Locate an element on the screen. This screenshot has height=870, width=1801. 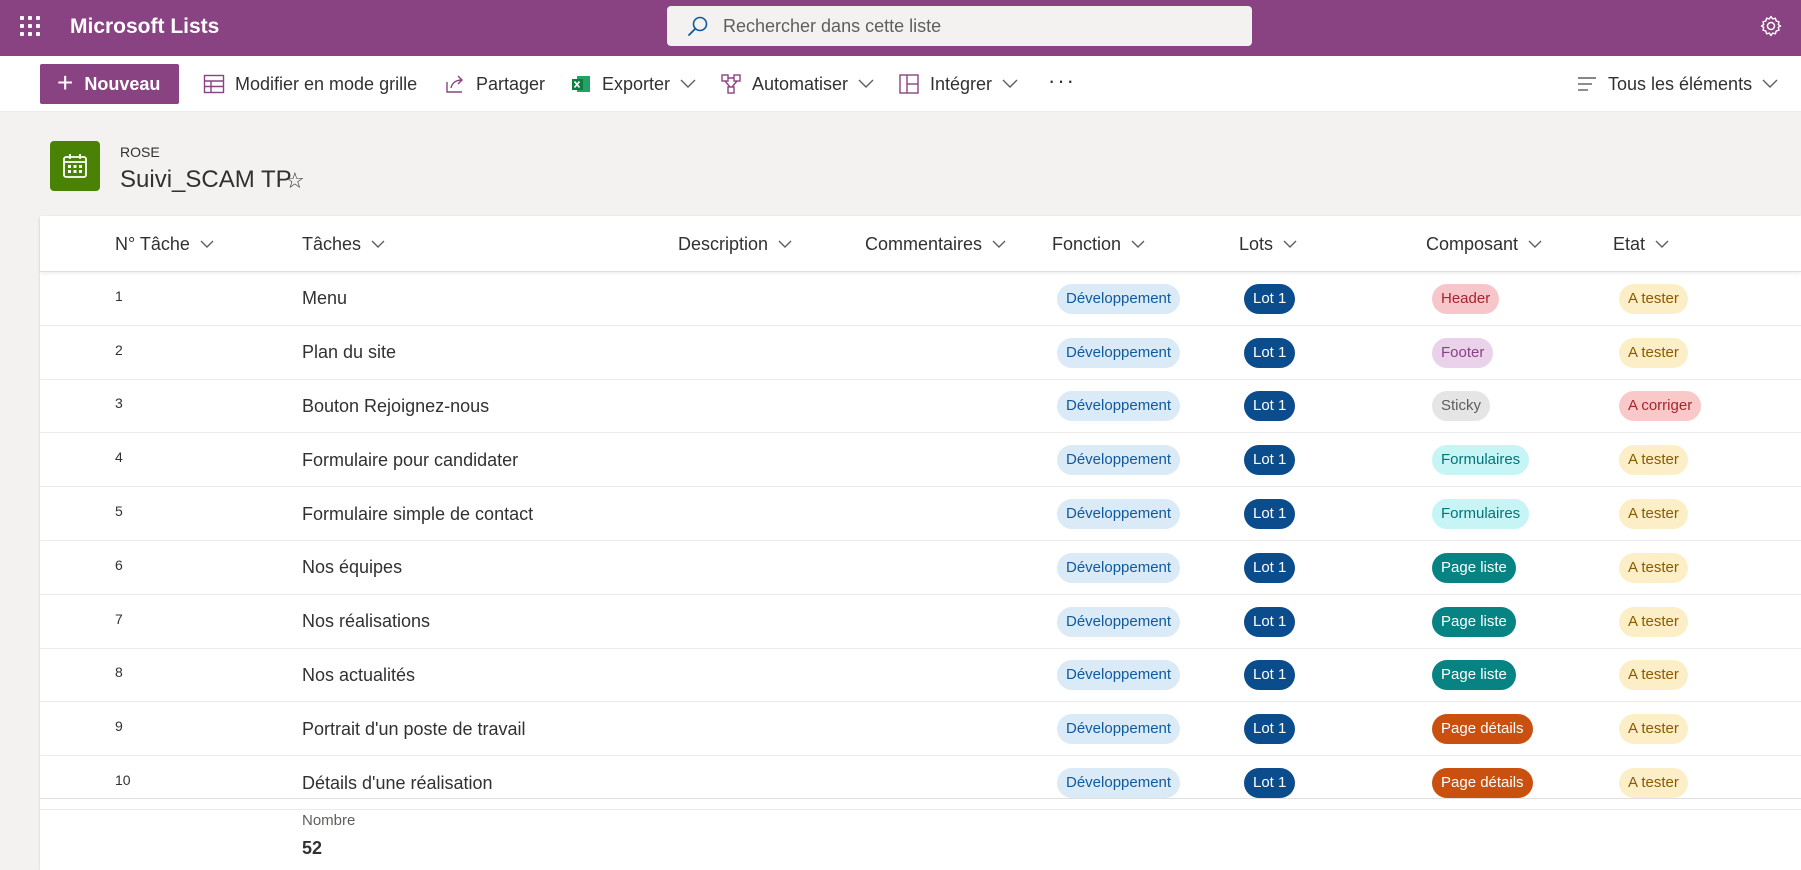
composant-cell: Header is located at coordinates (1466, 299).